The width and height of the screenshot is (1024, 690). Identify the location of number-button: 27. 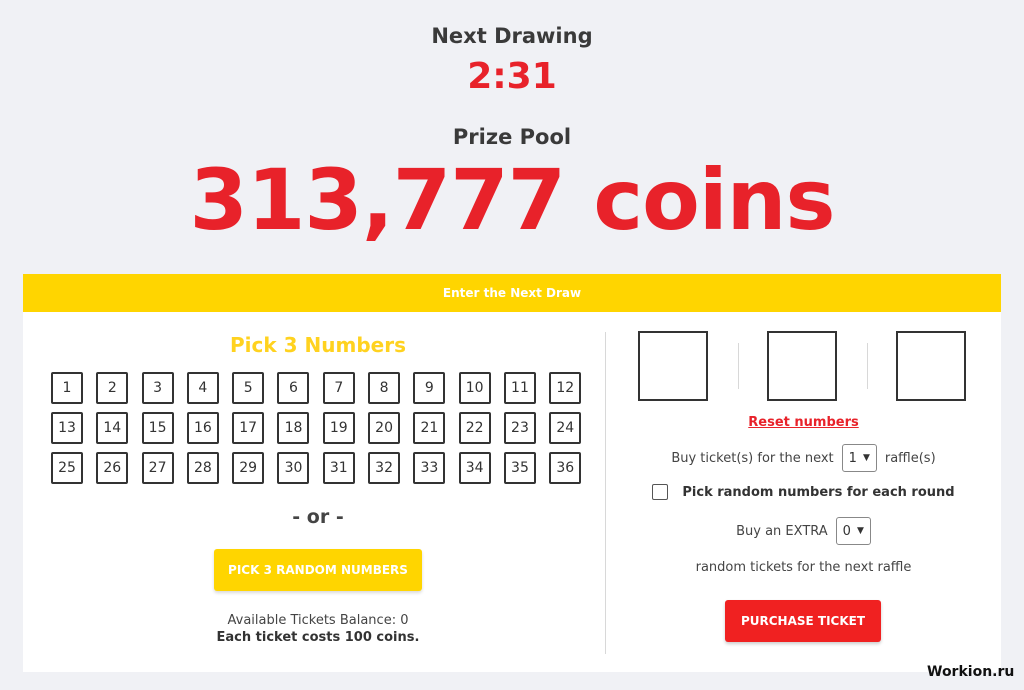
(157, 468).